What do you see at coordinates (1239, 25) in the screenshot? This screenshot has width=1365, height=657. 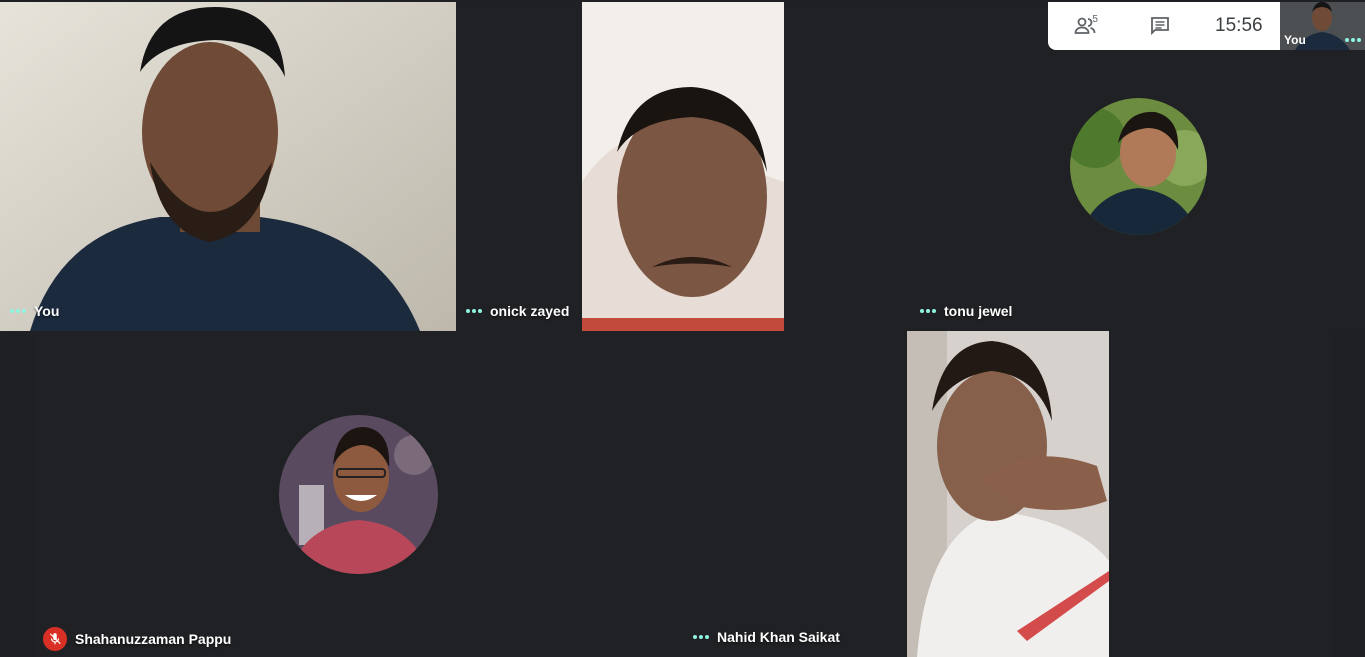 I see `meeting-clock: 15:56` at bounding box center [1239, 25].